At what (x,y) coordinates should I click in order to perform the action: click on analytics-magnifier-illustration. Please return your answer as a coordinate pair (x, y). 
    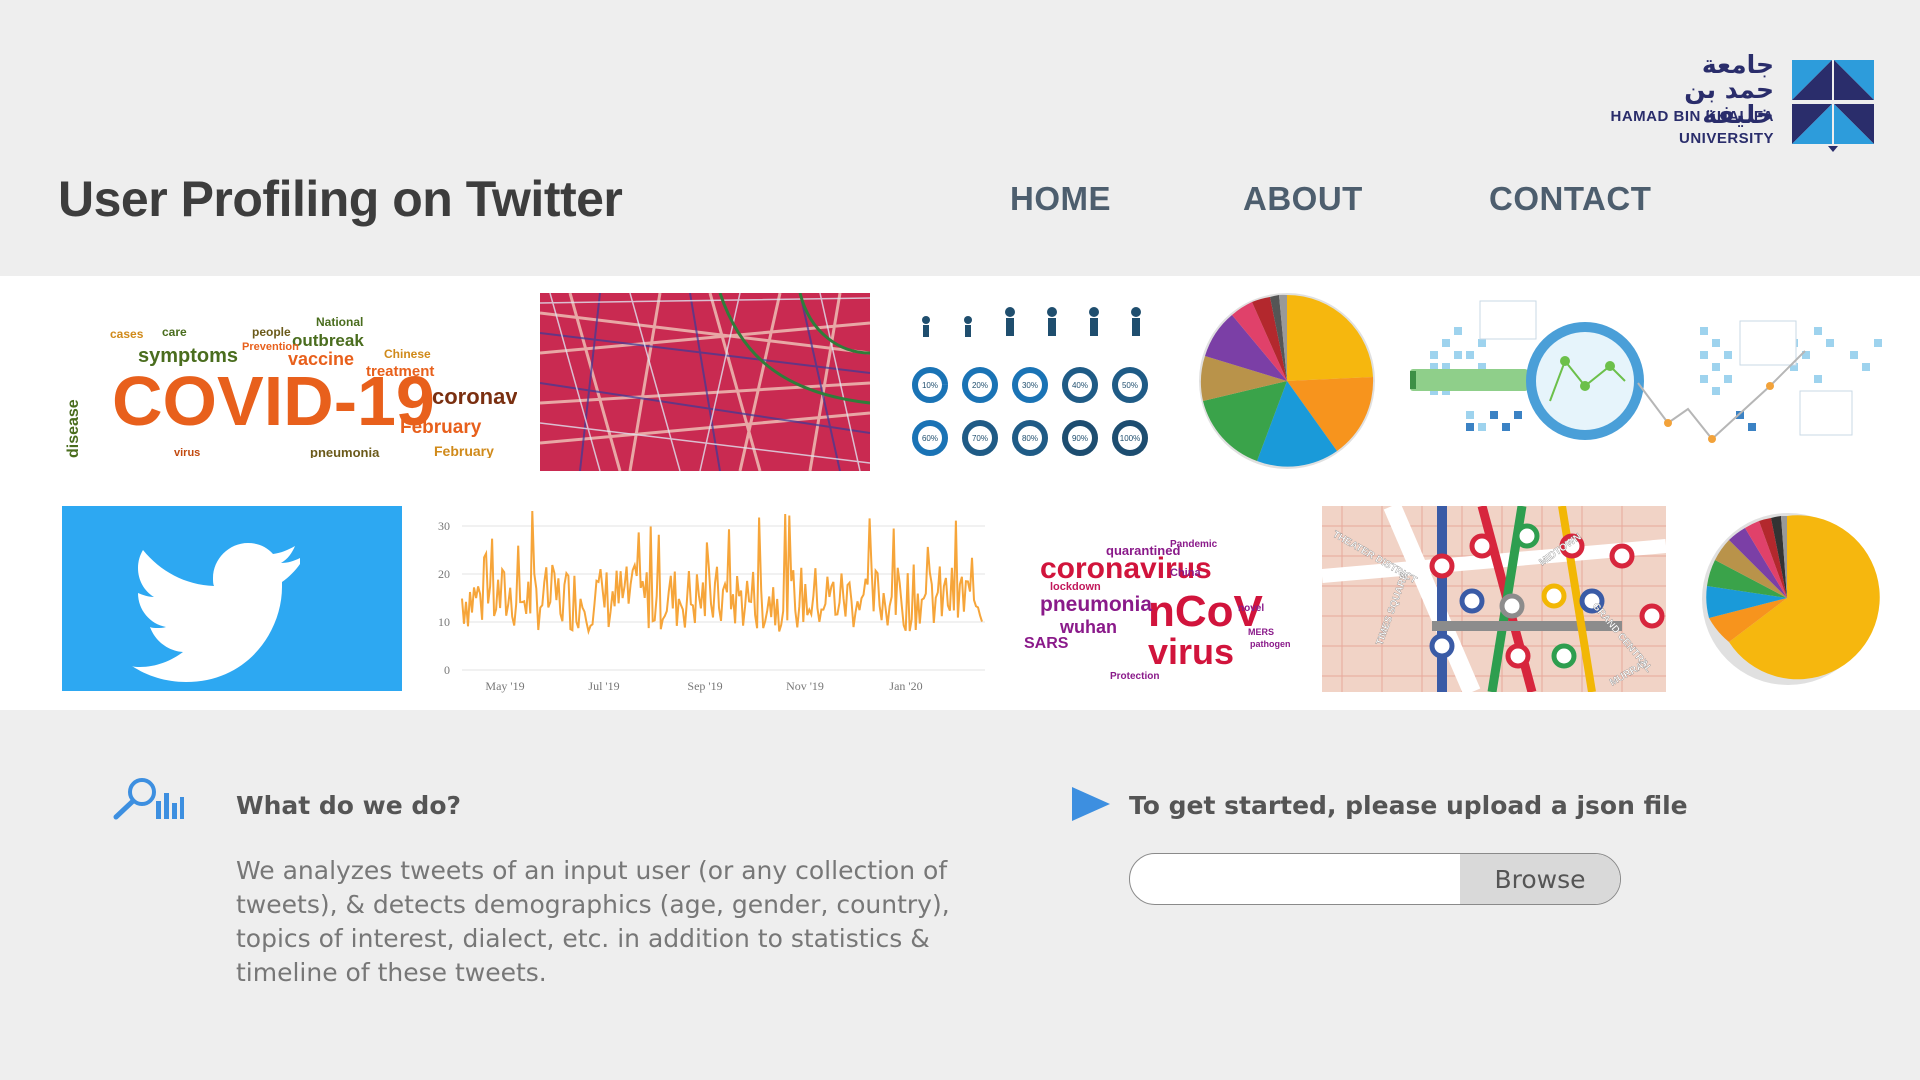
    Looking at the image, I should click on (1647, 381).